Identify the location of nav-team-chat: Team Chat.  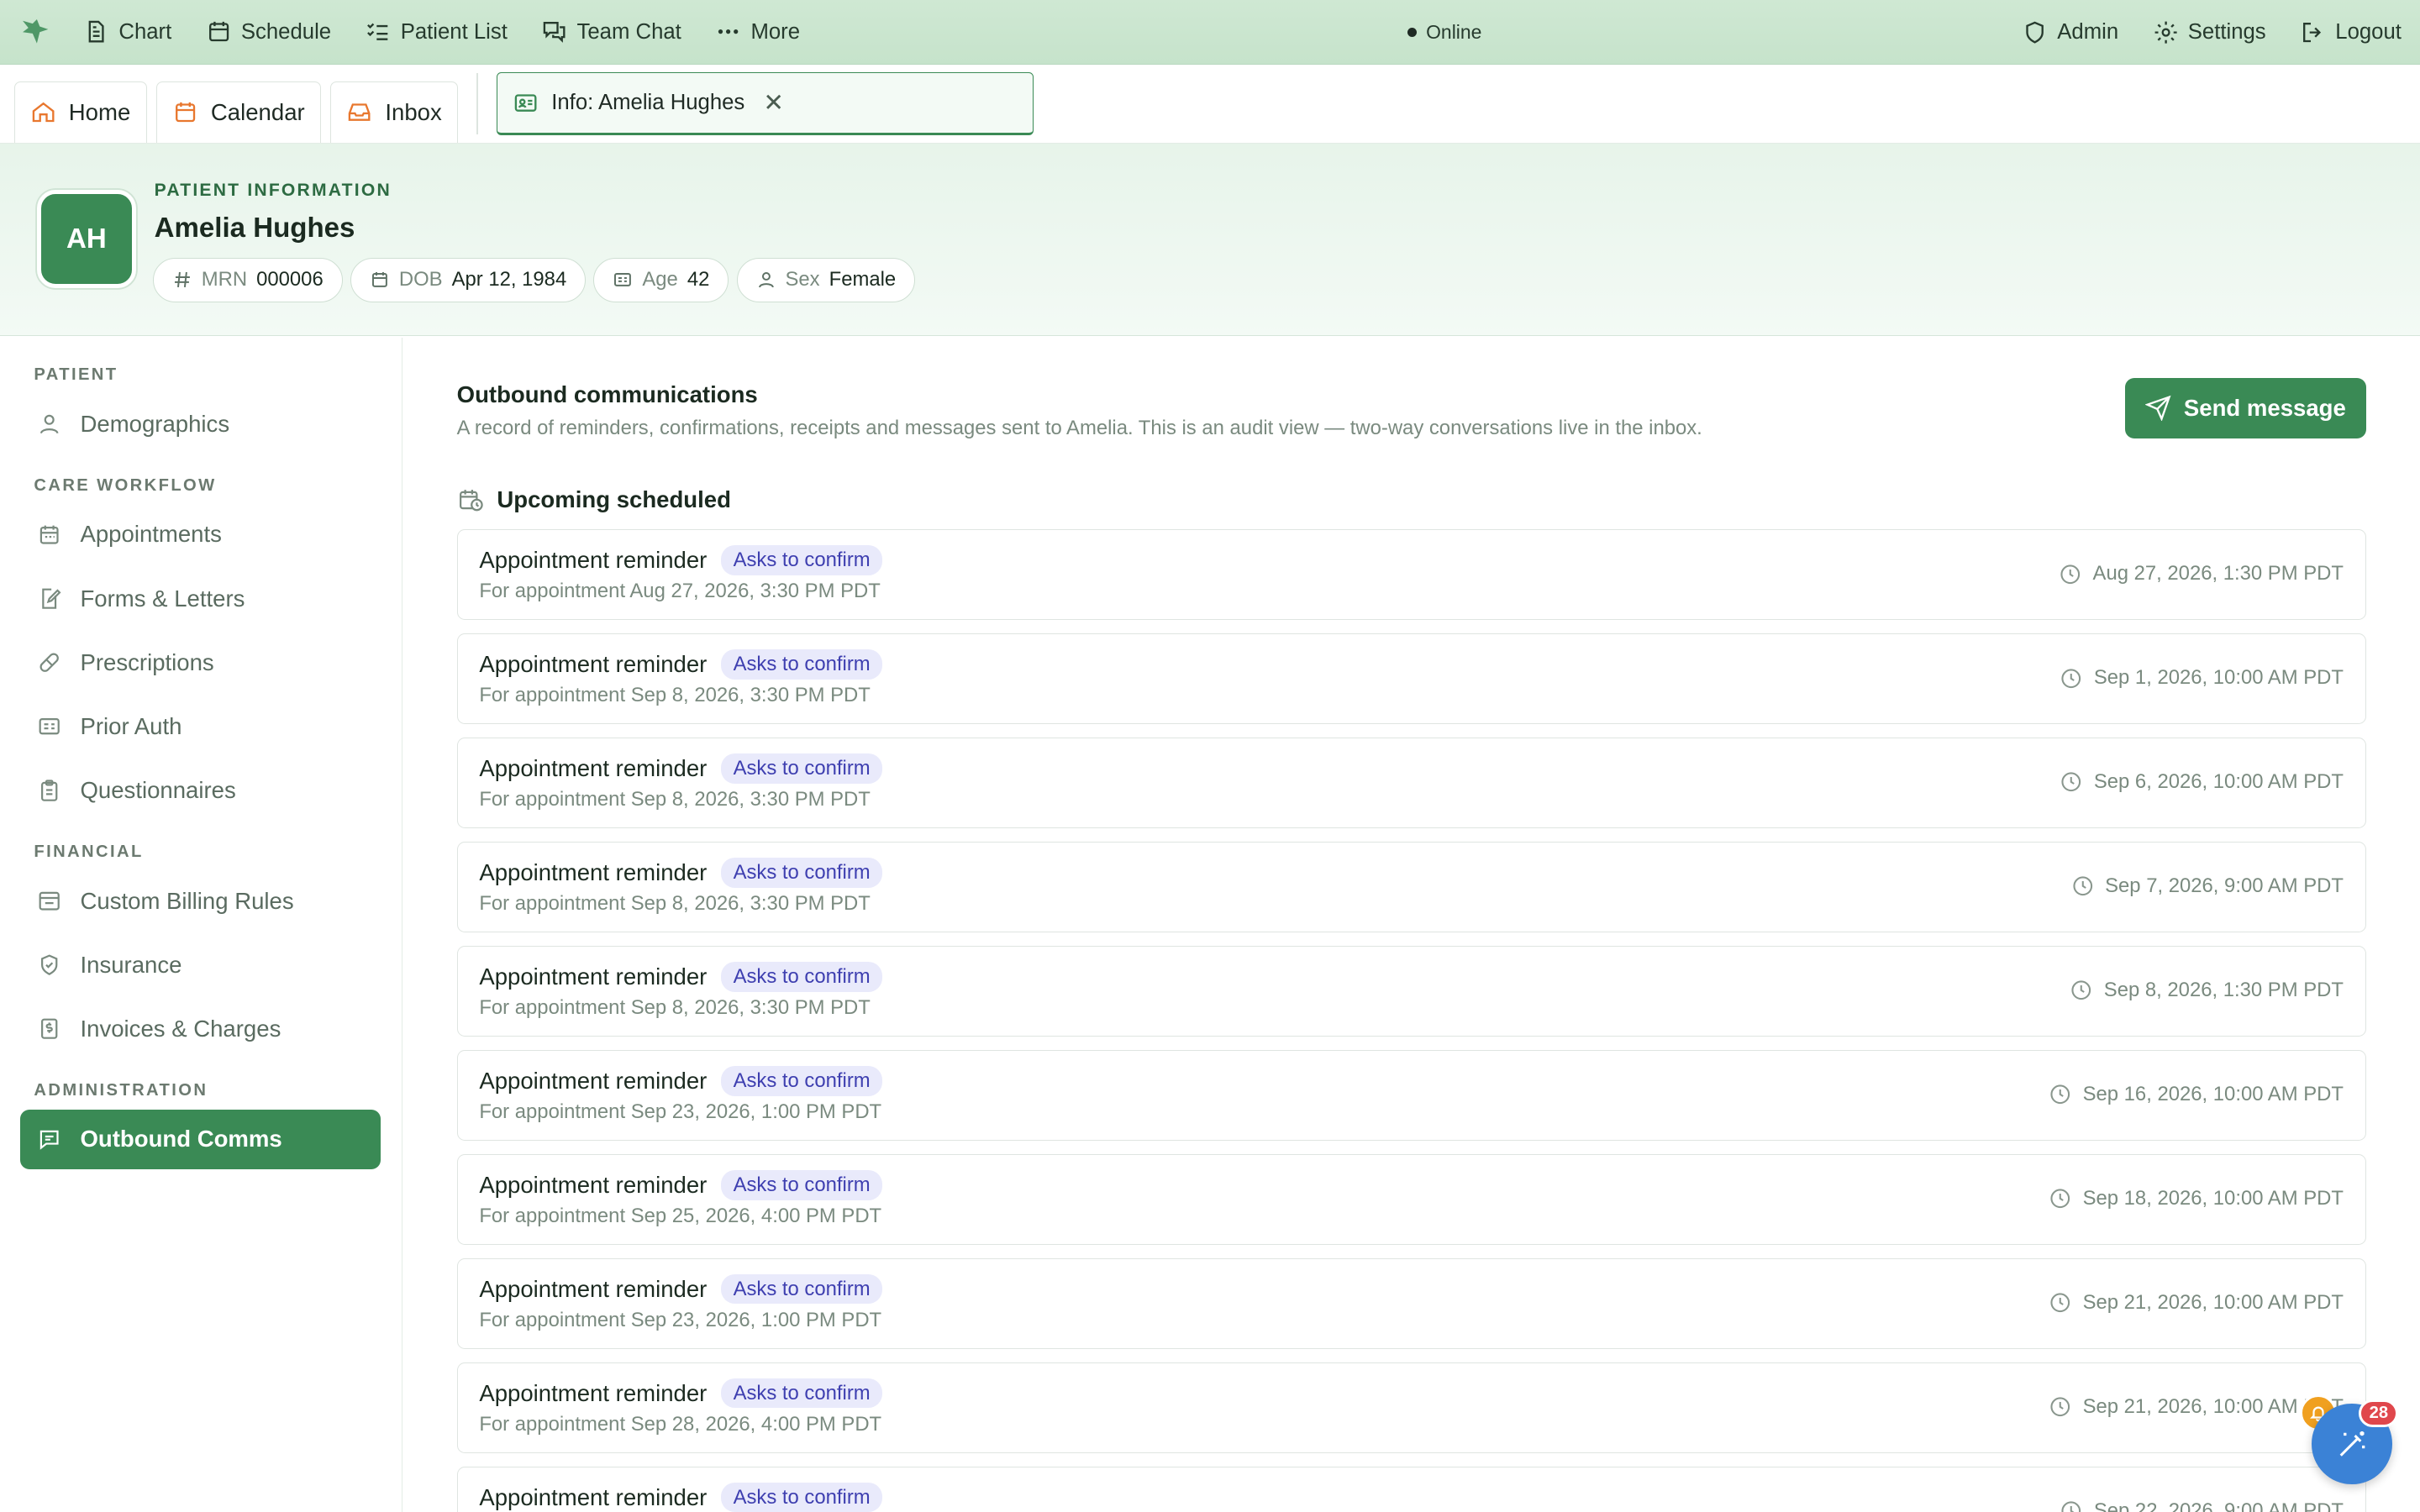
(611, 31).